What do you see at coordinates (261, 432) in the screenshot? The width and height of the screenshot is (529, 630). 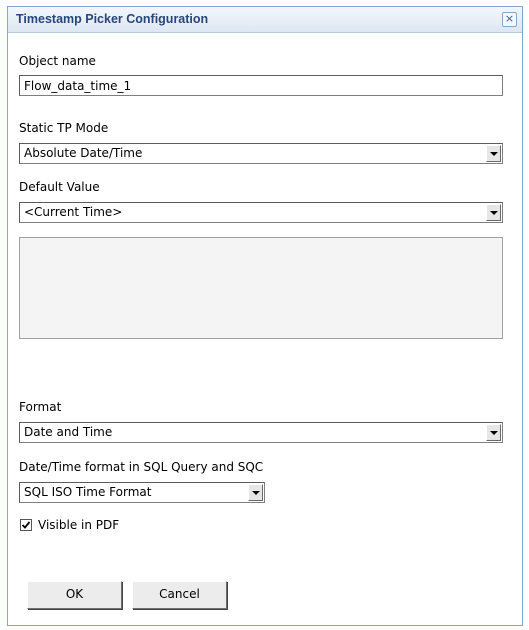 I see `format-select: Date and Time` at bounding box center [261, 432].